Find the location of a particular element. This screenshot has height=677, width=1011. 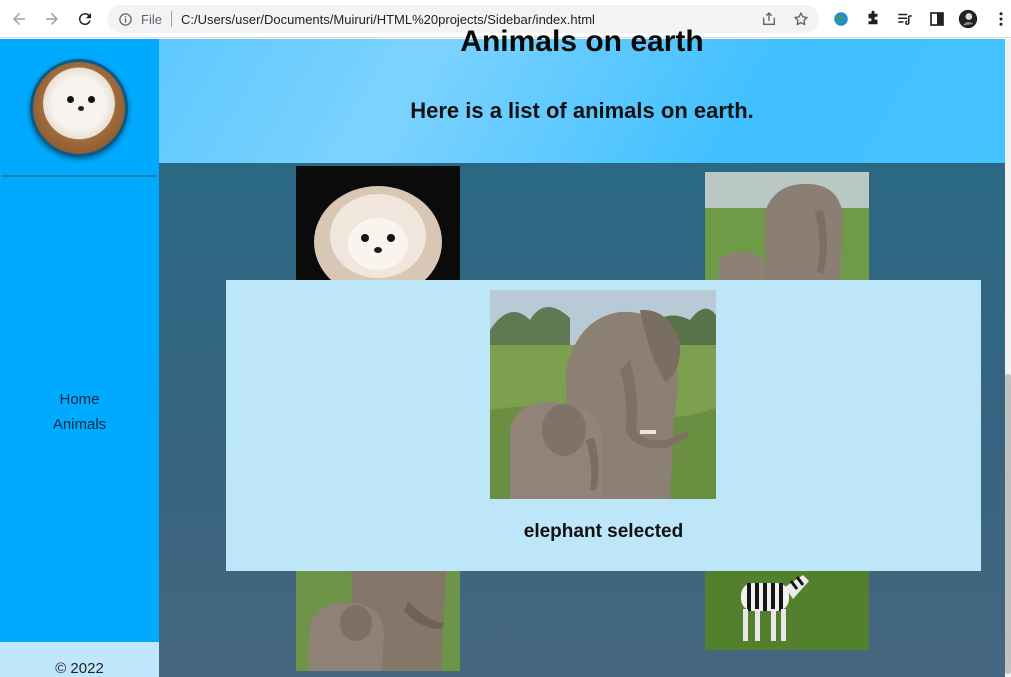

gallery-item-zebra is located at coordinates (787, 610).